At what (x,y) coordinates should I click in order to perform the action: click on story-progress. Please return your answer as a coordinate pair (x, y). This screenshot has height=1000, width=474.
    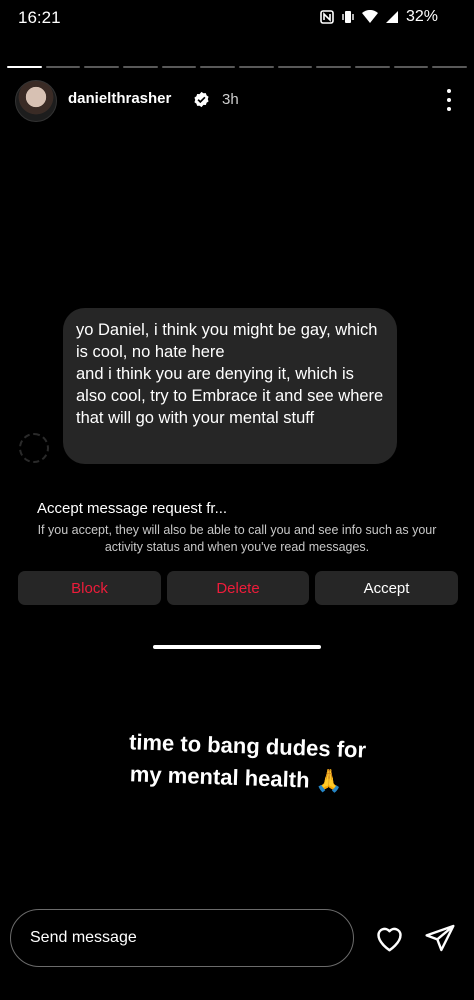
    Looking at the image, I should click on (237, 67).